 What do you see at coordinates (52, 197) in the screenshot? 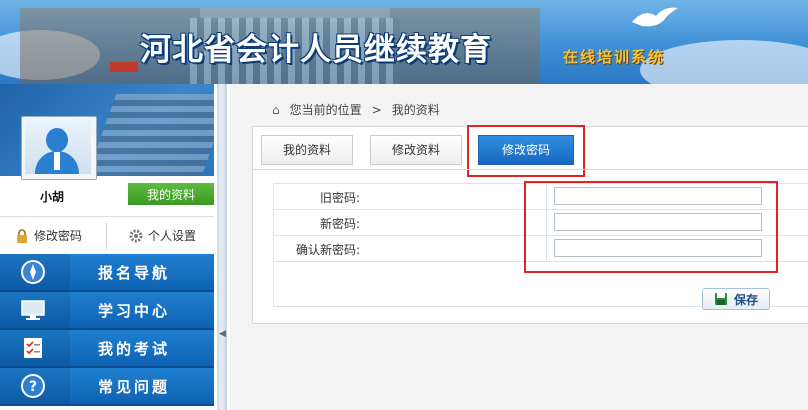
I see `username: 小胡` at bounding box center [52, 197].